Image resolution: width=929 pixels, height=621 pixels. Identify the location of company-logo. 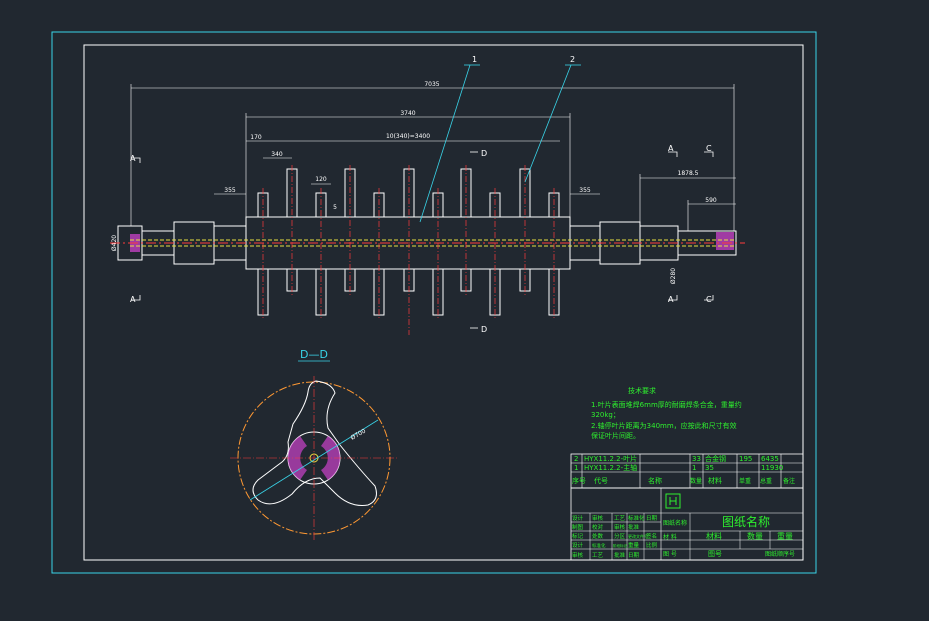
(673, 501).